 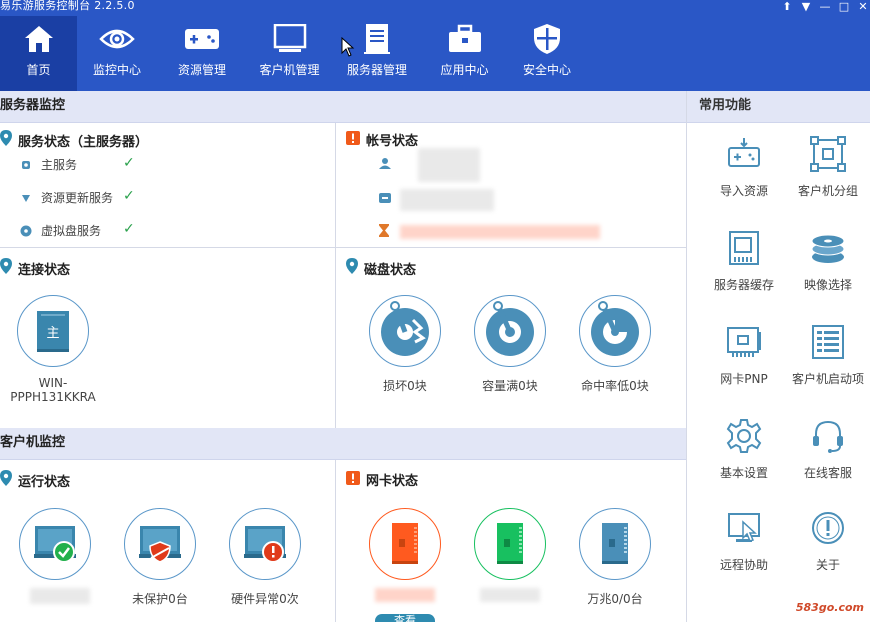 I want to click on redacted-nic-count, so click(x=510, y=595).